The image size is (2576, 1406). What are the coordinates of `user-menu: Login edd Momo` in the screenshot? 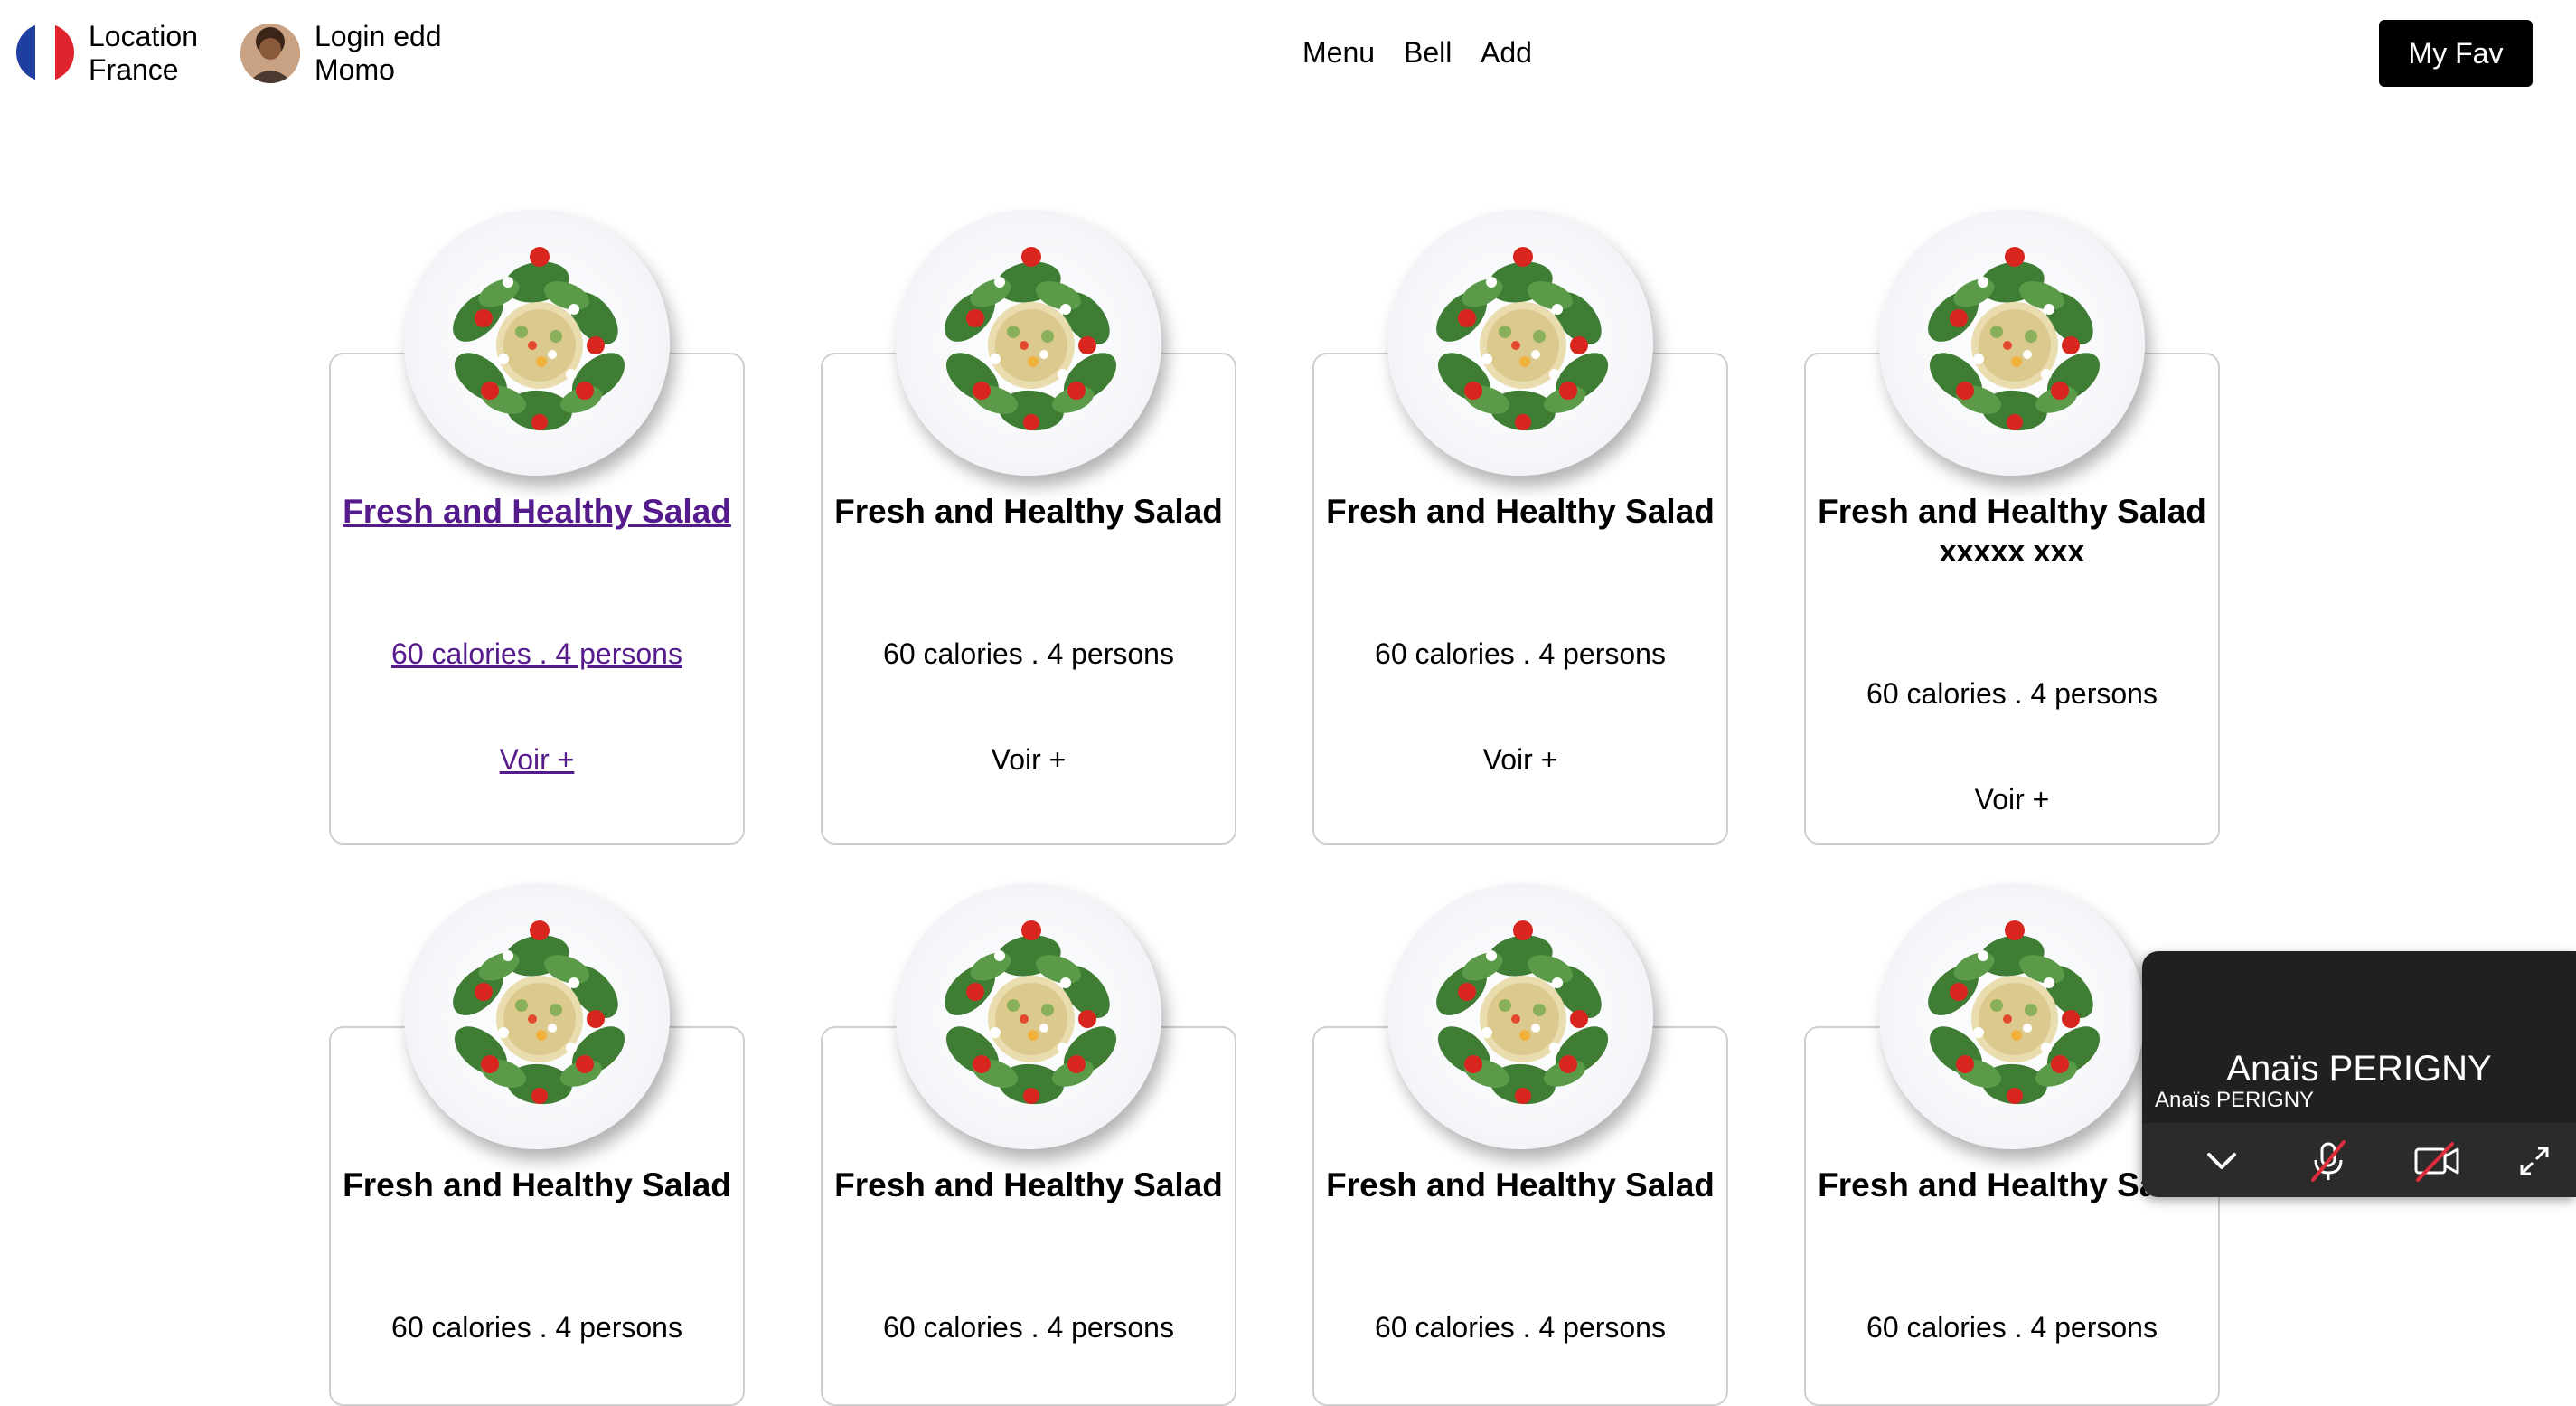 It's located at (378, 53).